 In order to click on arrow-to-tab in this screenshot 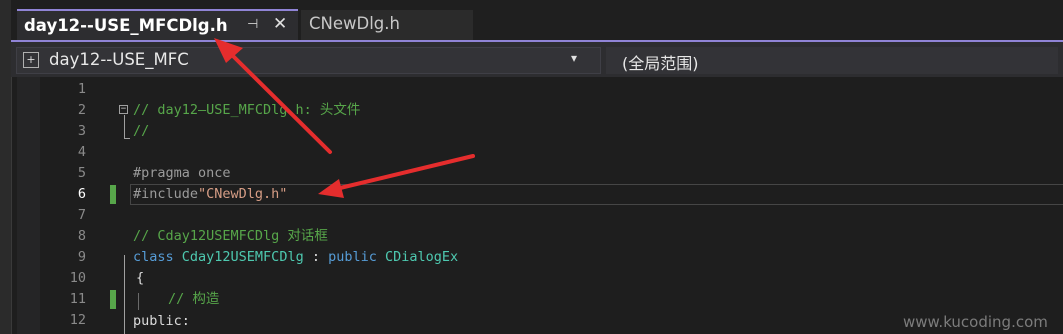, I will do `click(281, 103)`.